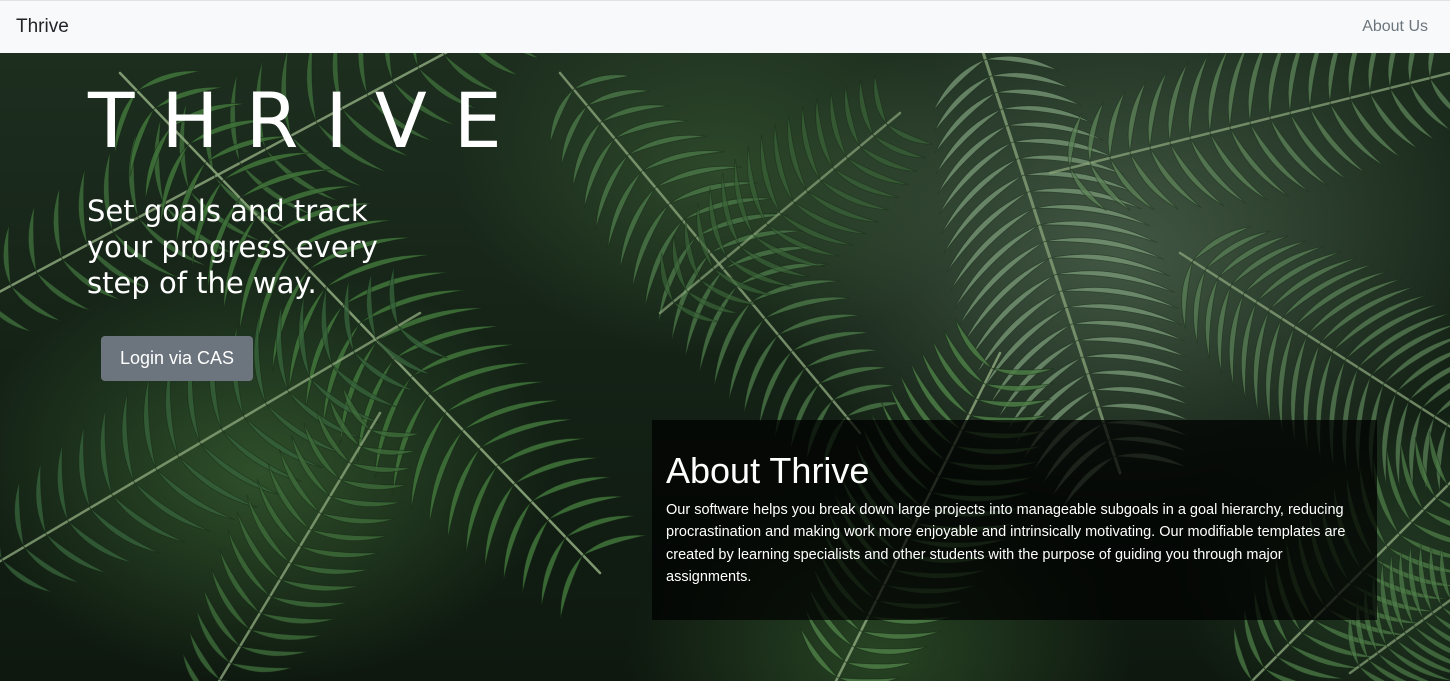 Image resolution: width=1450 pixels, height=681 pixels. What do you see at coordinates (42, 27) in the screenshot?
I see `navbar-brand: Thrive` at bounding box center [42, 27].